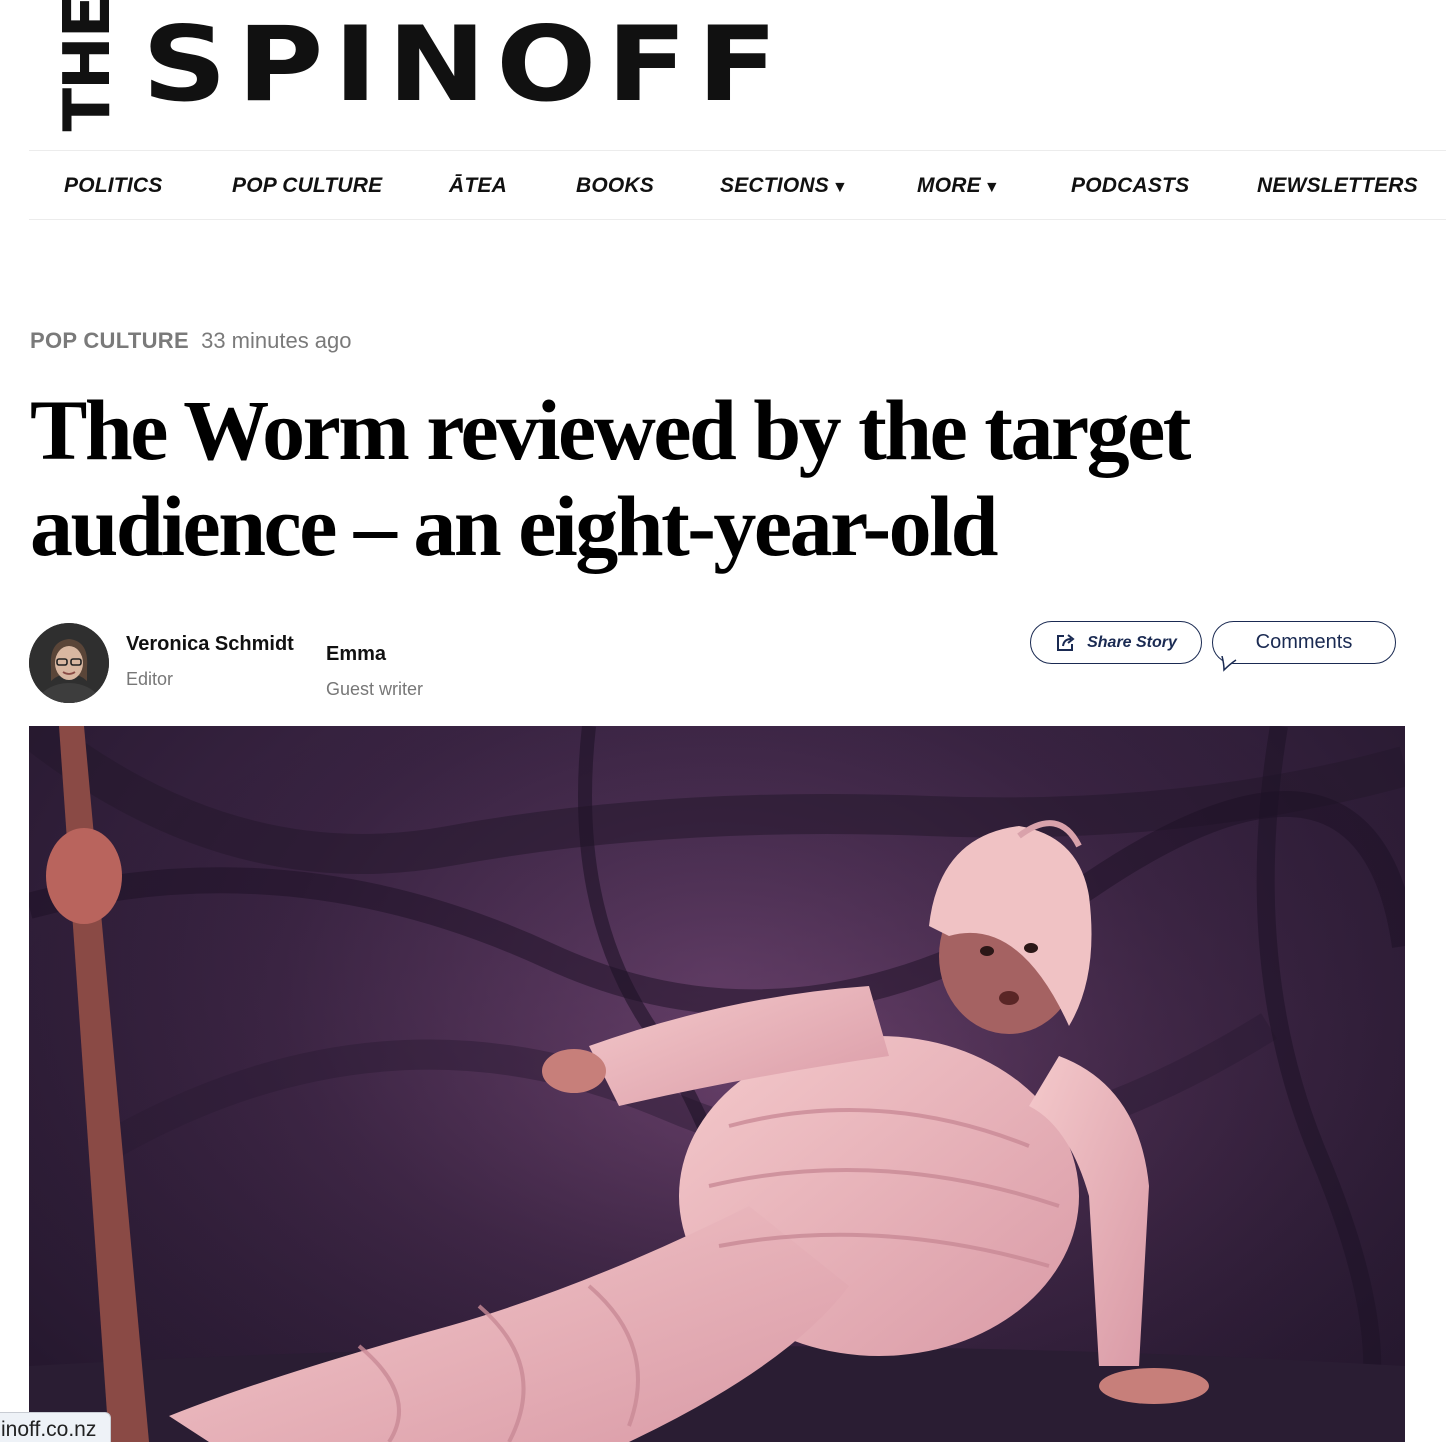 This screenshot has height=1442, width=1446. I want to click on nav-sections-dropdown: SECTIONS ▼, so click(784, 186).